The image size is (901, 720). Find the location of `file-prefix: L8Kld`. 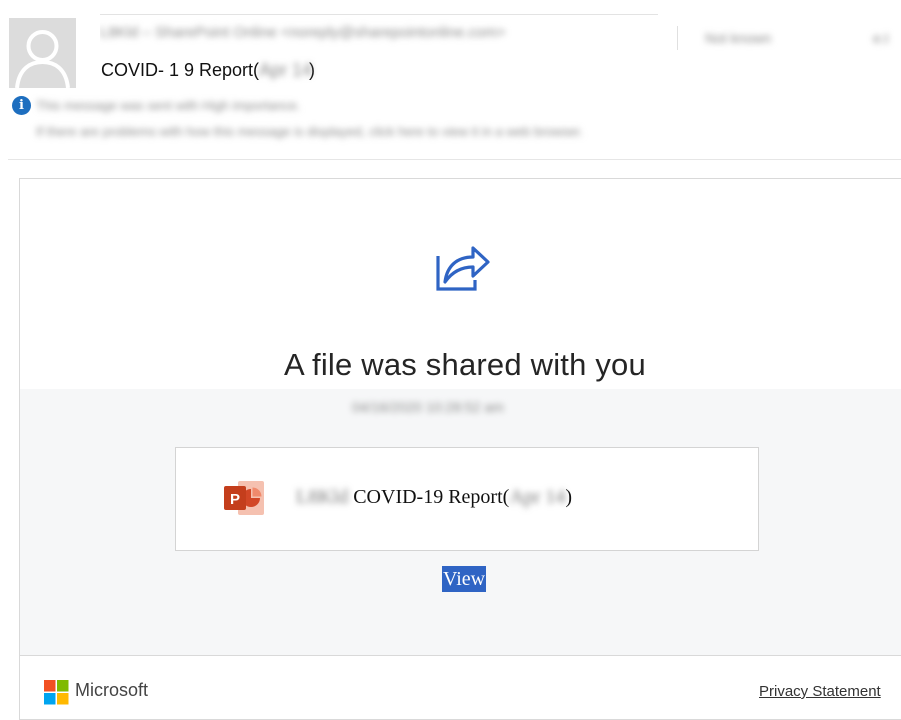

file-prefix: L8Kld is located at coordinates (322, 497).